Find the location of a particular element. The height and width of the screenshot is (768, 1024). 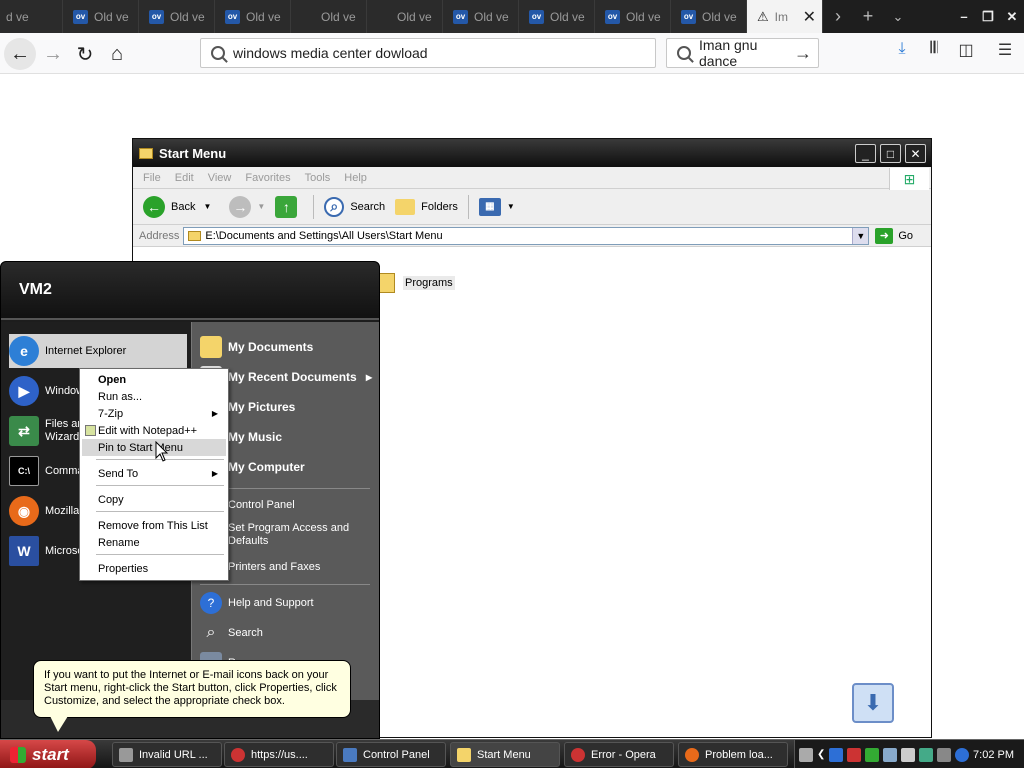

browser-tab-active: ⚠ Im ✕ is located at coordinates (785, 16).